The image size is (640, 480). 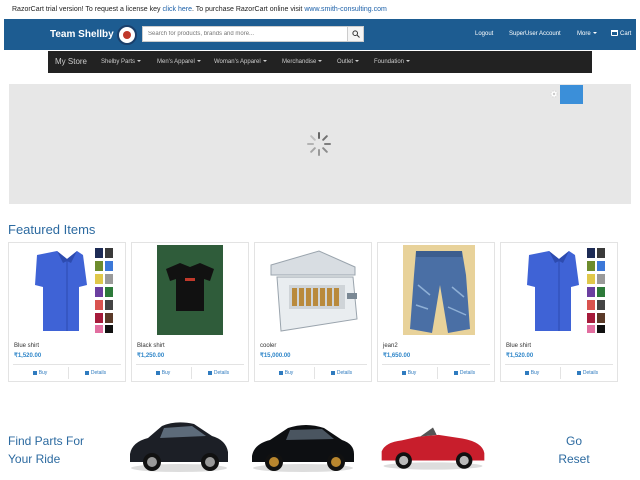 What do you see at coordinates (313, 290) in the screenshot?
I see `cooler-image` at bounding box center [313, 290].